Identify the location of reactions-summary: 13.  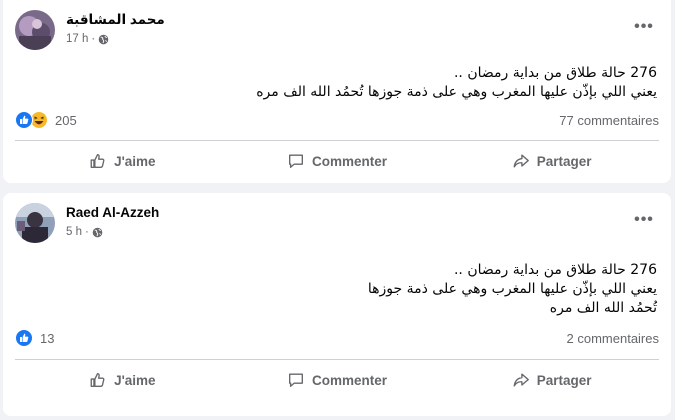
(34, 338).